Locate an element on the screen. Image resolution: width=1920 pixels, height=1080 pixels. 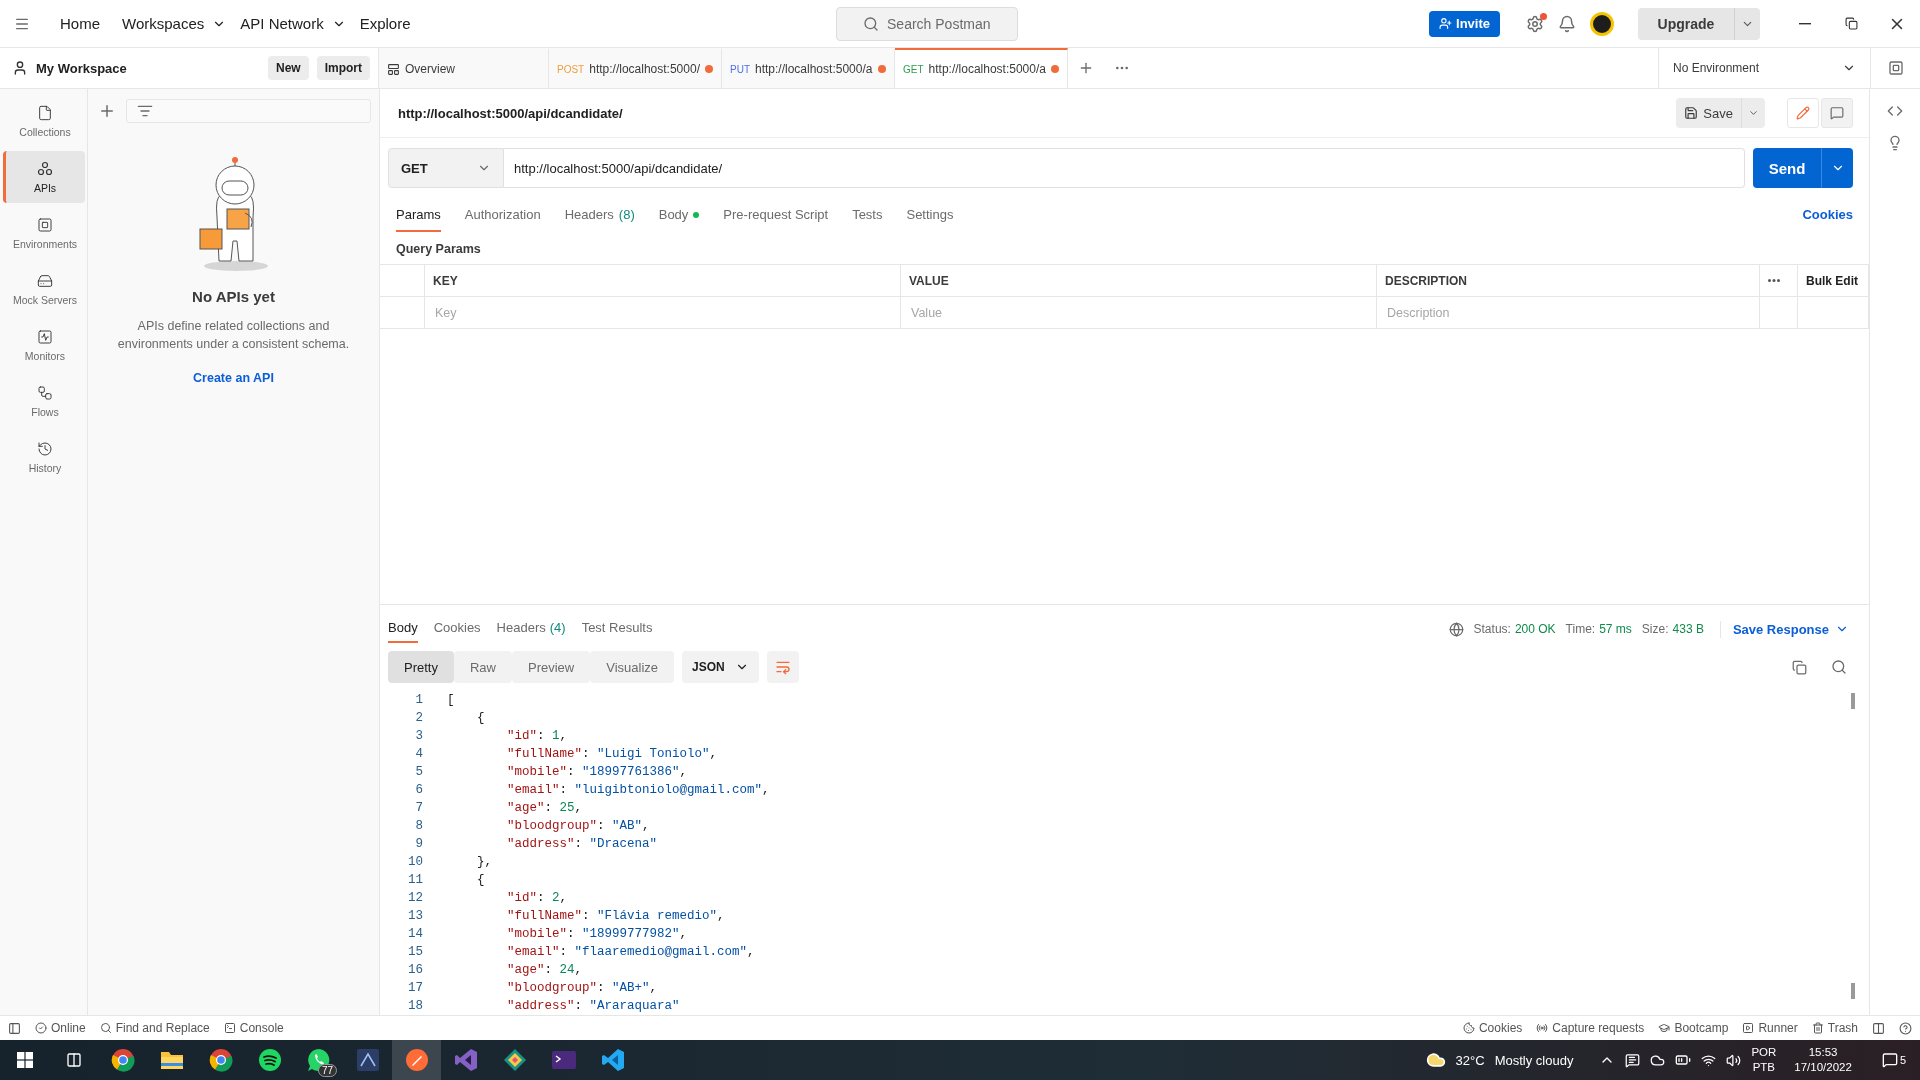
response-tab: Headers (4) is located at coordinates (531, 629).